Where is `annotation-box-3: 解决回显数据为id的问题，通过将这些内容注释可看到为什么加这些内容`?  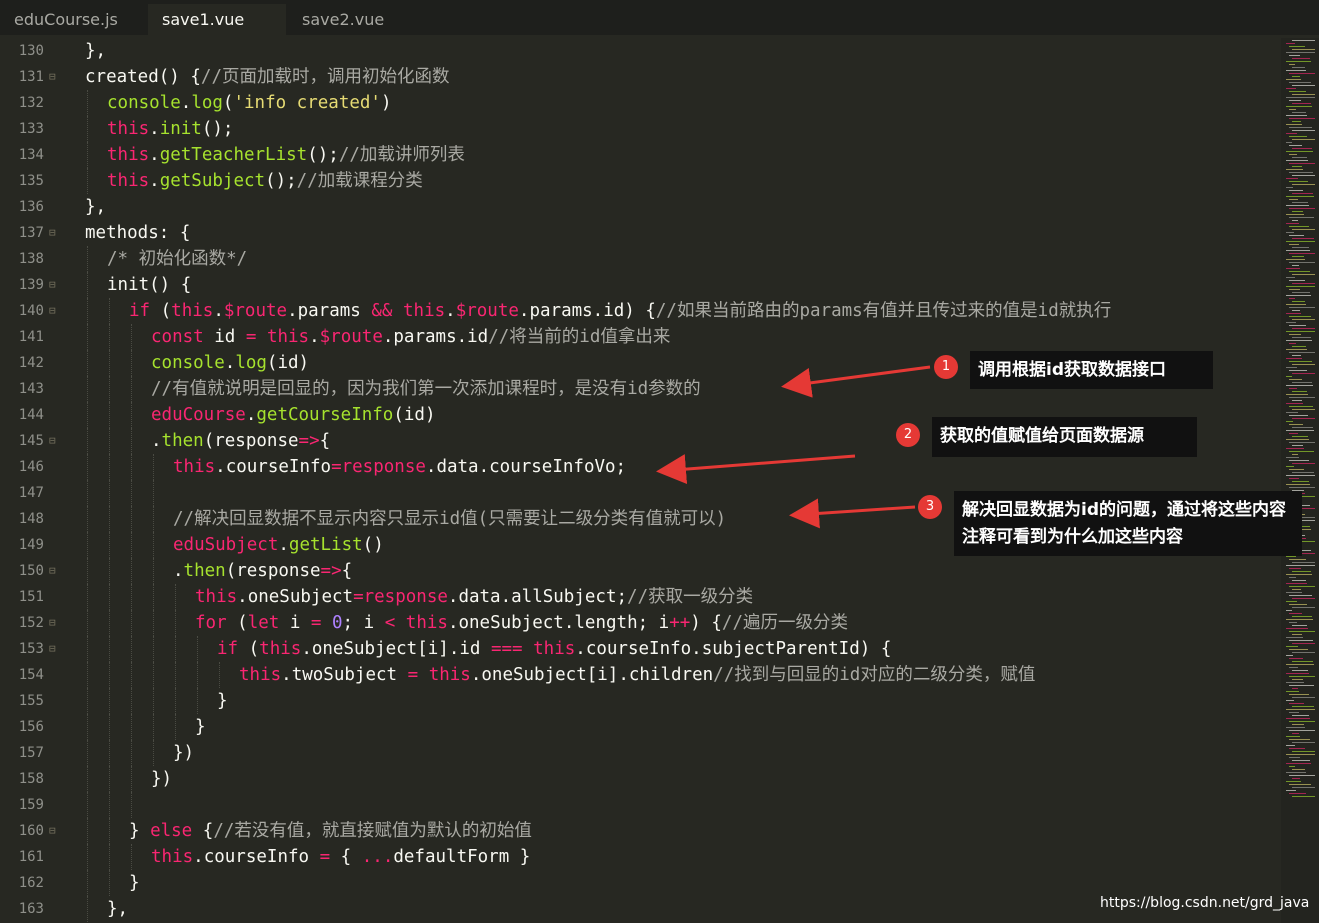
annotation-box-3: 解决回显数据为id的问题，通过将这些内容注释可看到为什么加这些内容 is located at coordinates (1128, 523).